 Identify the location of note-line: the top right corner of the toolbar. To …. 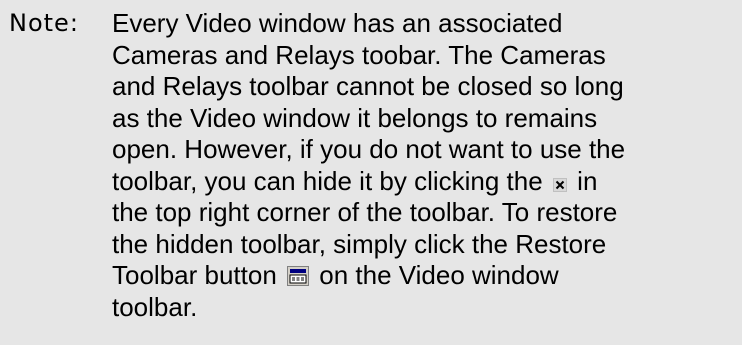
(365, 212).